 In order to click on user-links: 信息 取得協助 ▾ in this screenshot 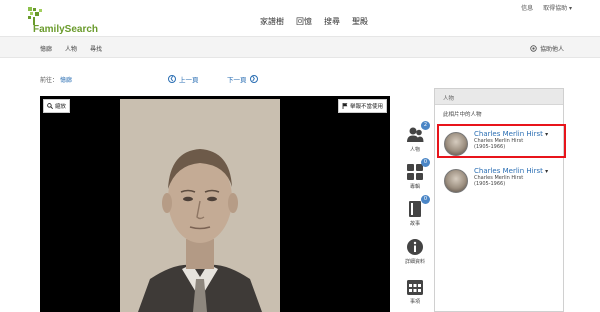, I will do `click(546, 7)`.